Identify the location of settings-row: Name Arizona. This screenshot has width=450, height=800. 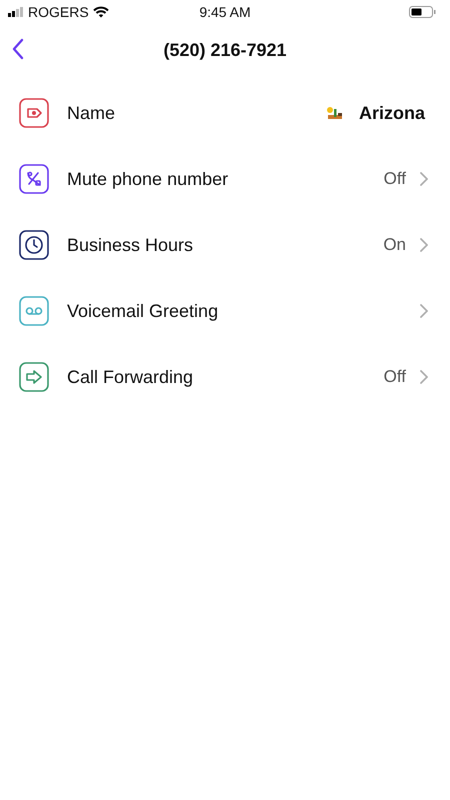
(225, 113).